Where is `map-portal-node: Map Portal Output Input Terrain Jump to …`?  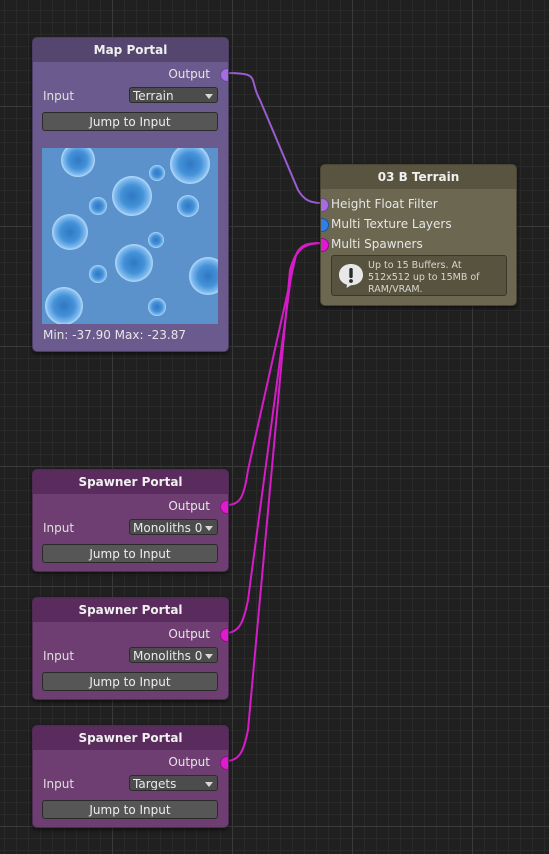 map-portal-node: Map Portal Output Input Terrain Jump to … is located at coordinates (130, 194).